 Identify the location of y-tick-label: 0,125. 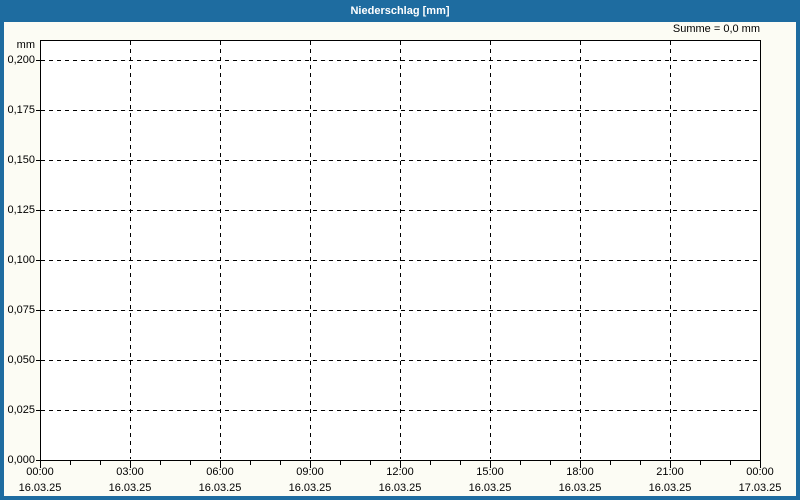
(21, 210).